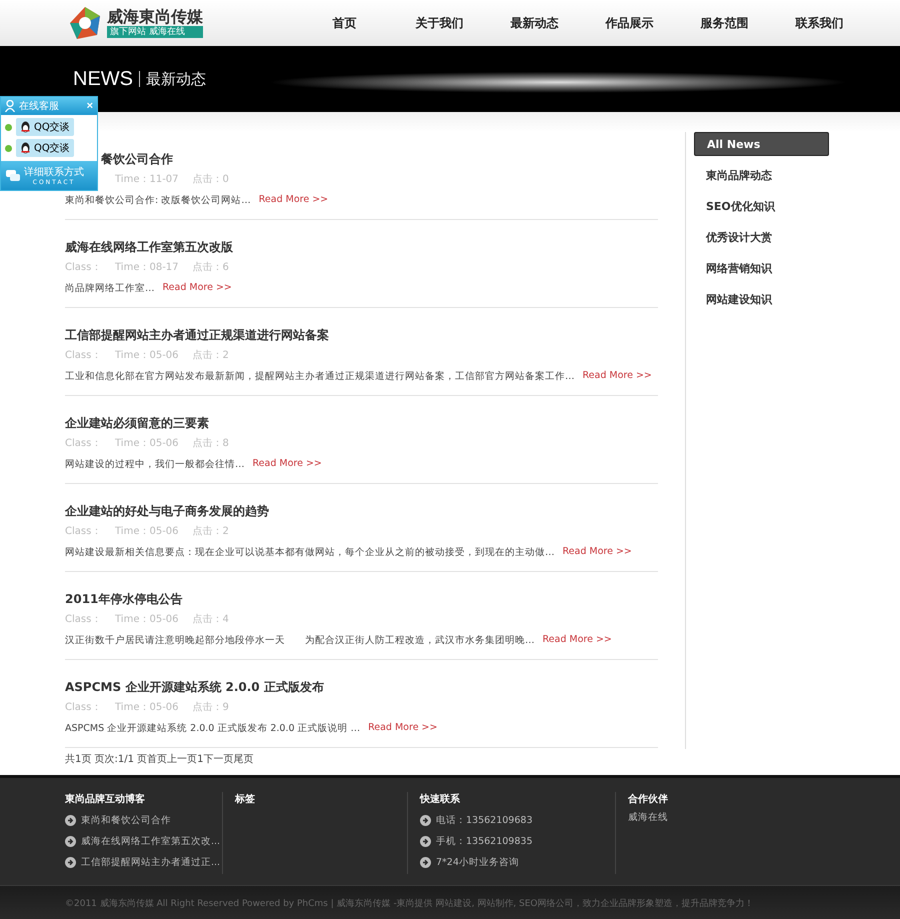  Describe the element at coordinates (344, 23) in the screenshot. I see `nav-link: 首页` at that location.